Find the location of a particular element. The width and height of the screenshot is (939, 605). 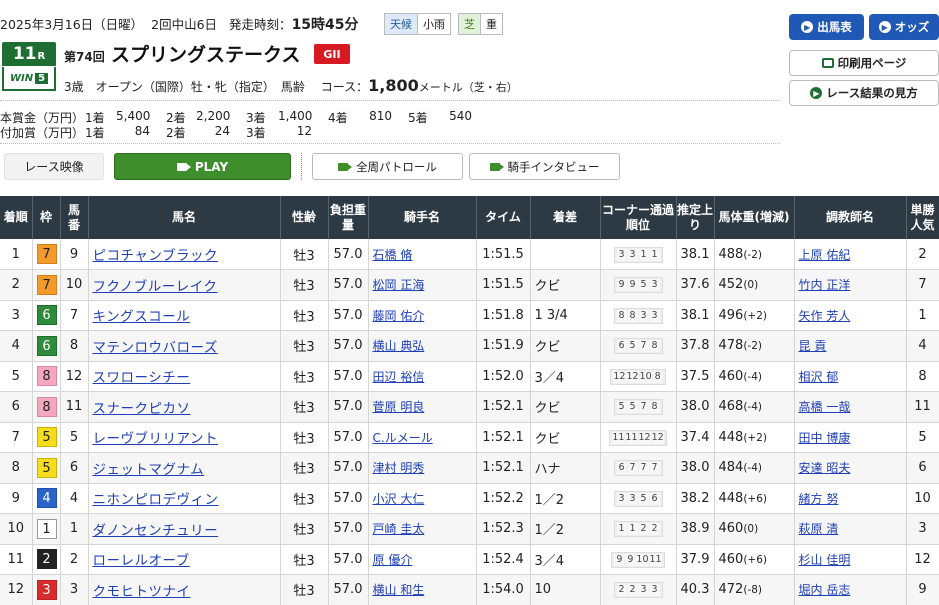

corner-positions: 11 11 12 12 is located at coordinates (638, 437).